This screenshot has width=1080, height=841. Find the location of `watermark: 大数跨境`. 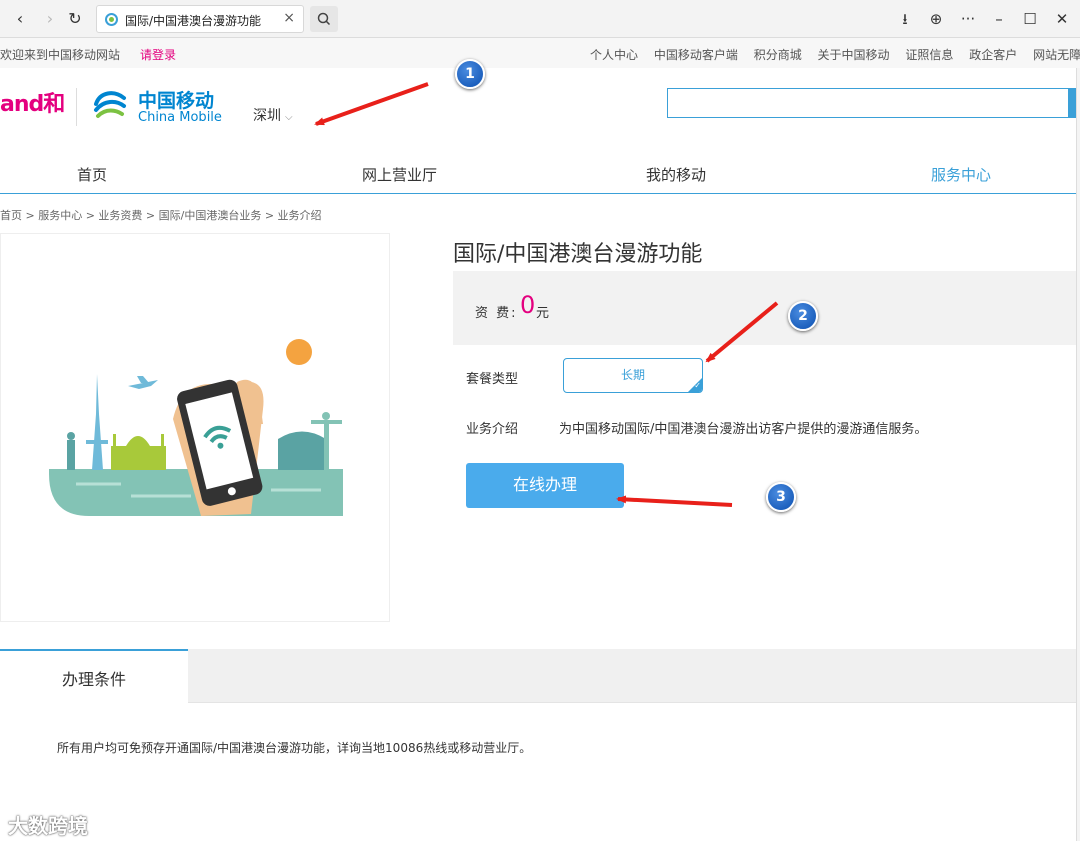

watermark: 大数跨境 is located at coordinates (48, 826).